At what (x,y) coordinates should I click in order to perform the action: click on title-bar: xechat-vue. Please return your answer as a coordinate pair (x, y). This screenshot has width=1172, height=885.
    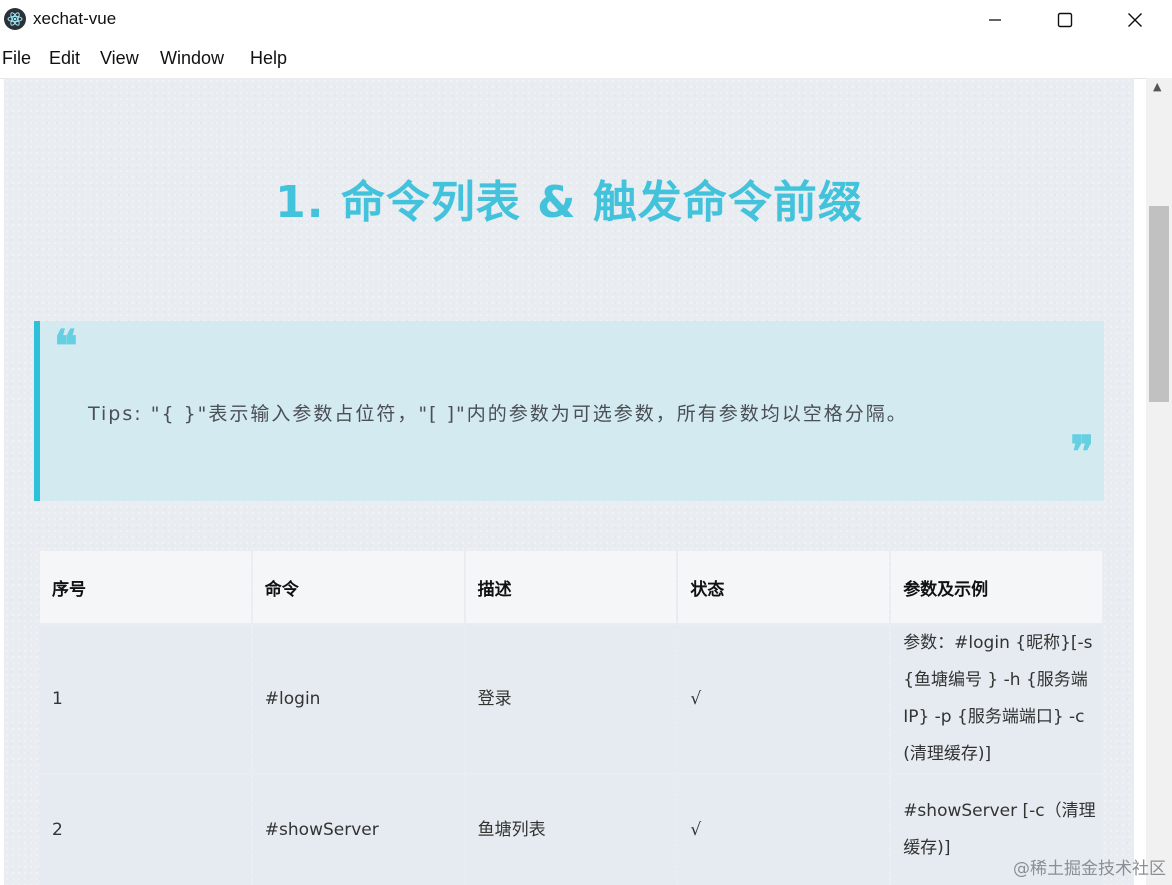
    Looking at the image, I should click on (586, 20).